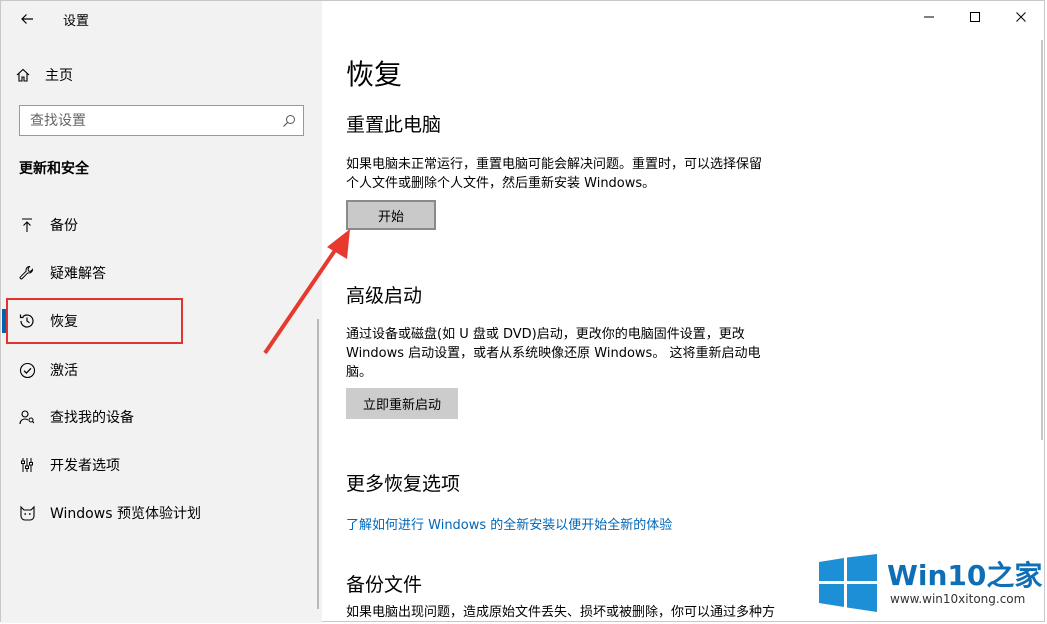 The width and height of the screenshot is (1047, 624). What do you see at coordinates (318, 464) in the screenshot?
I see `sidebar-scrollbar` at bounding box center [318, 464].